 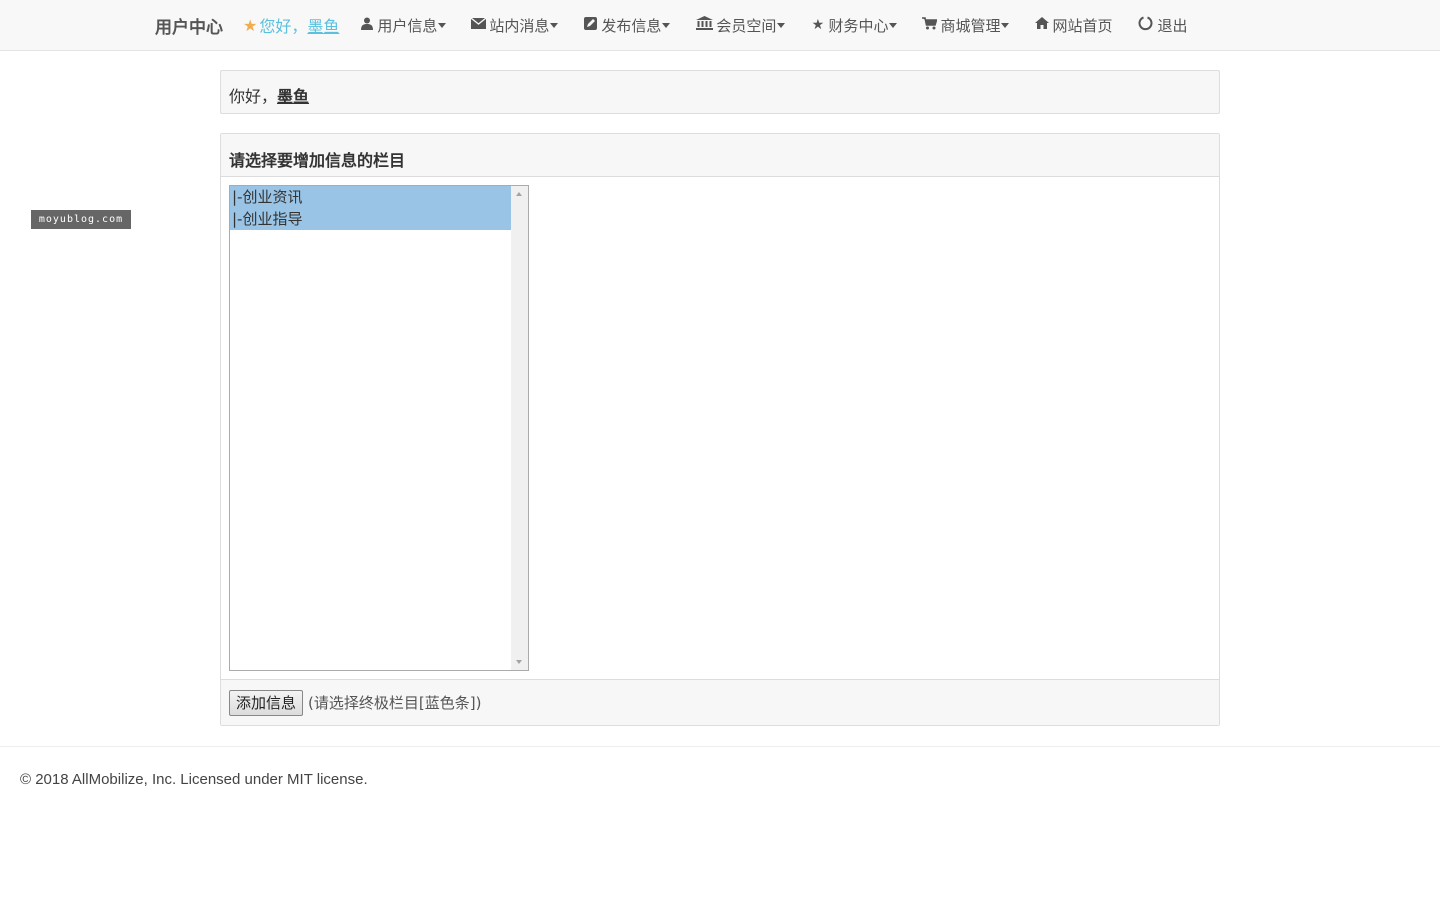 I want to click on edit-icon, so click(x=590, y=25).